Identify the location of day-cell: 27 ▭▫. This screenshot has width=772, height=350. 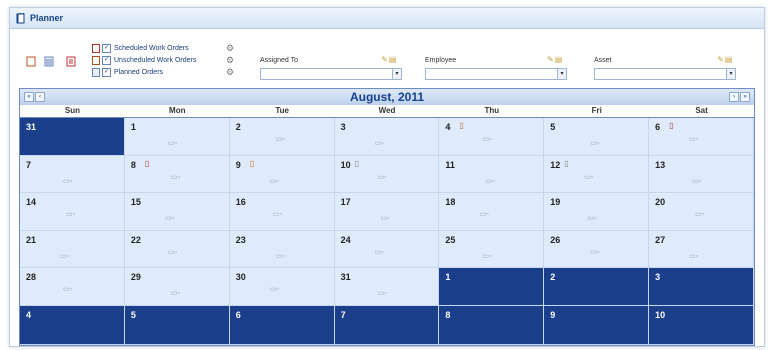
(701, 249).